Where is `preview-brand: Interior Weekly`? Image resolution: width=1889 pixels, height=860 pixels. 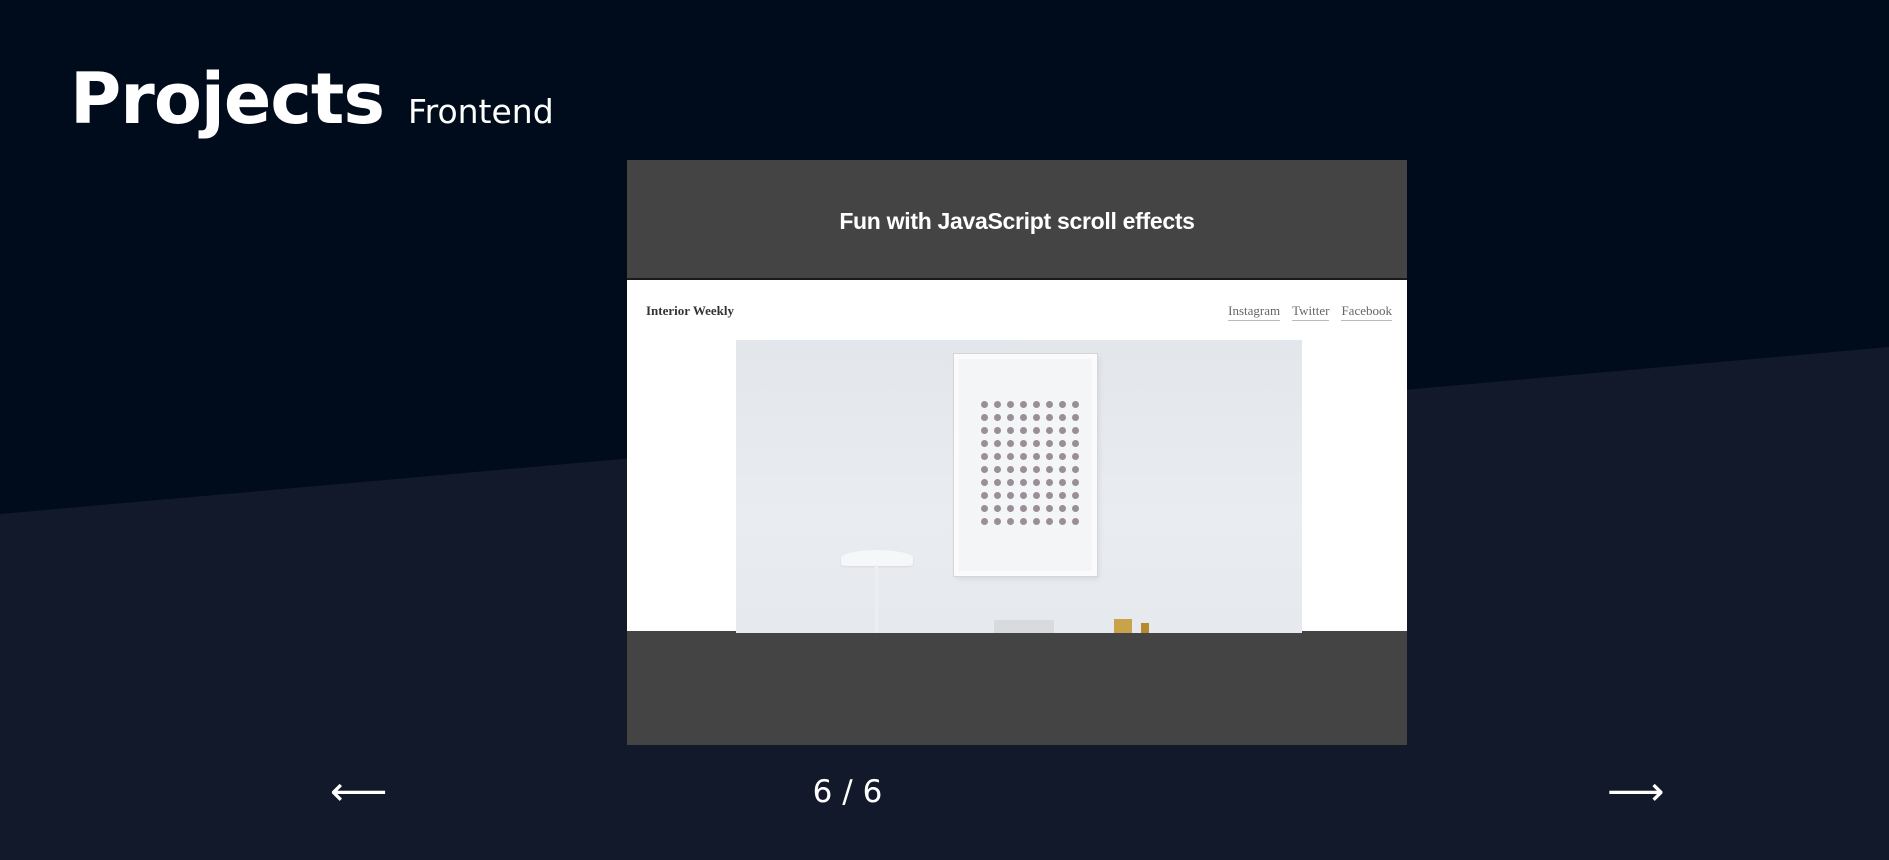
preview-brand: Interior Weekly is located at coordinates (690, 310).